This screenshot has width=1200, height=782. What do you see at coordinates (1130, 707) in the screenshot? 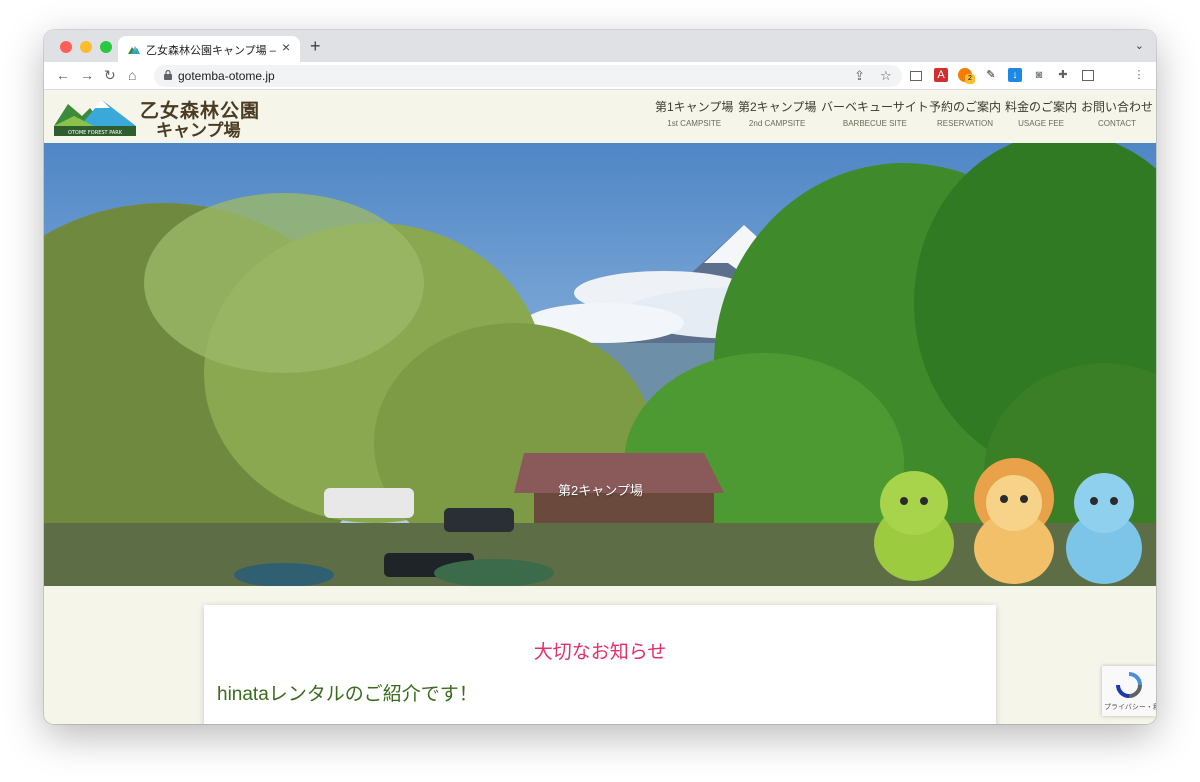
I see `recaptcha-text: プライバシー・利用規約` at bounding box center [1130, 707].